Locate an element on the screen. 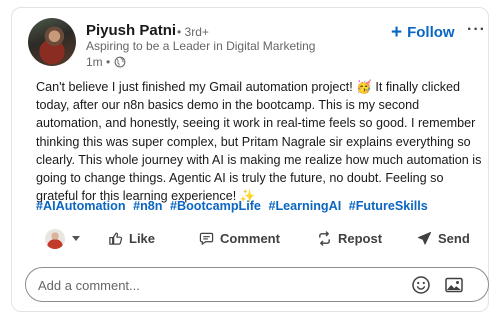 Image resolution: width=500 pixels, height=320 pixels. post-meta: 1m • is located at coordinates (106, 62).